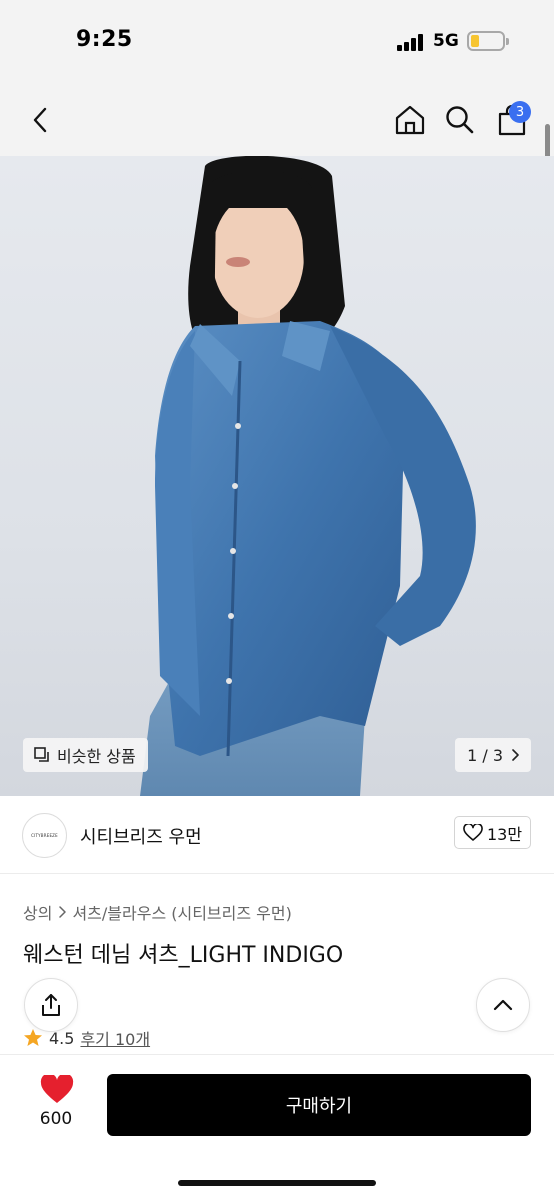 The height and width of the screenshot is (1200, 554). I want to click on status-bar: 9:25 5G, so click(277, 42).